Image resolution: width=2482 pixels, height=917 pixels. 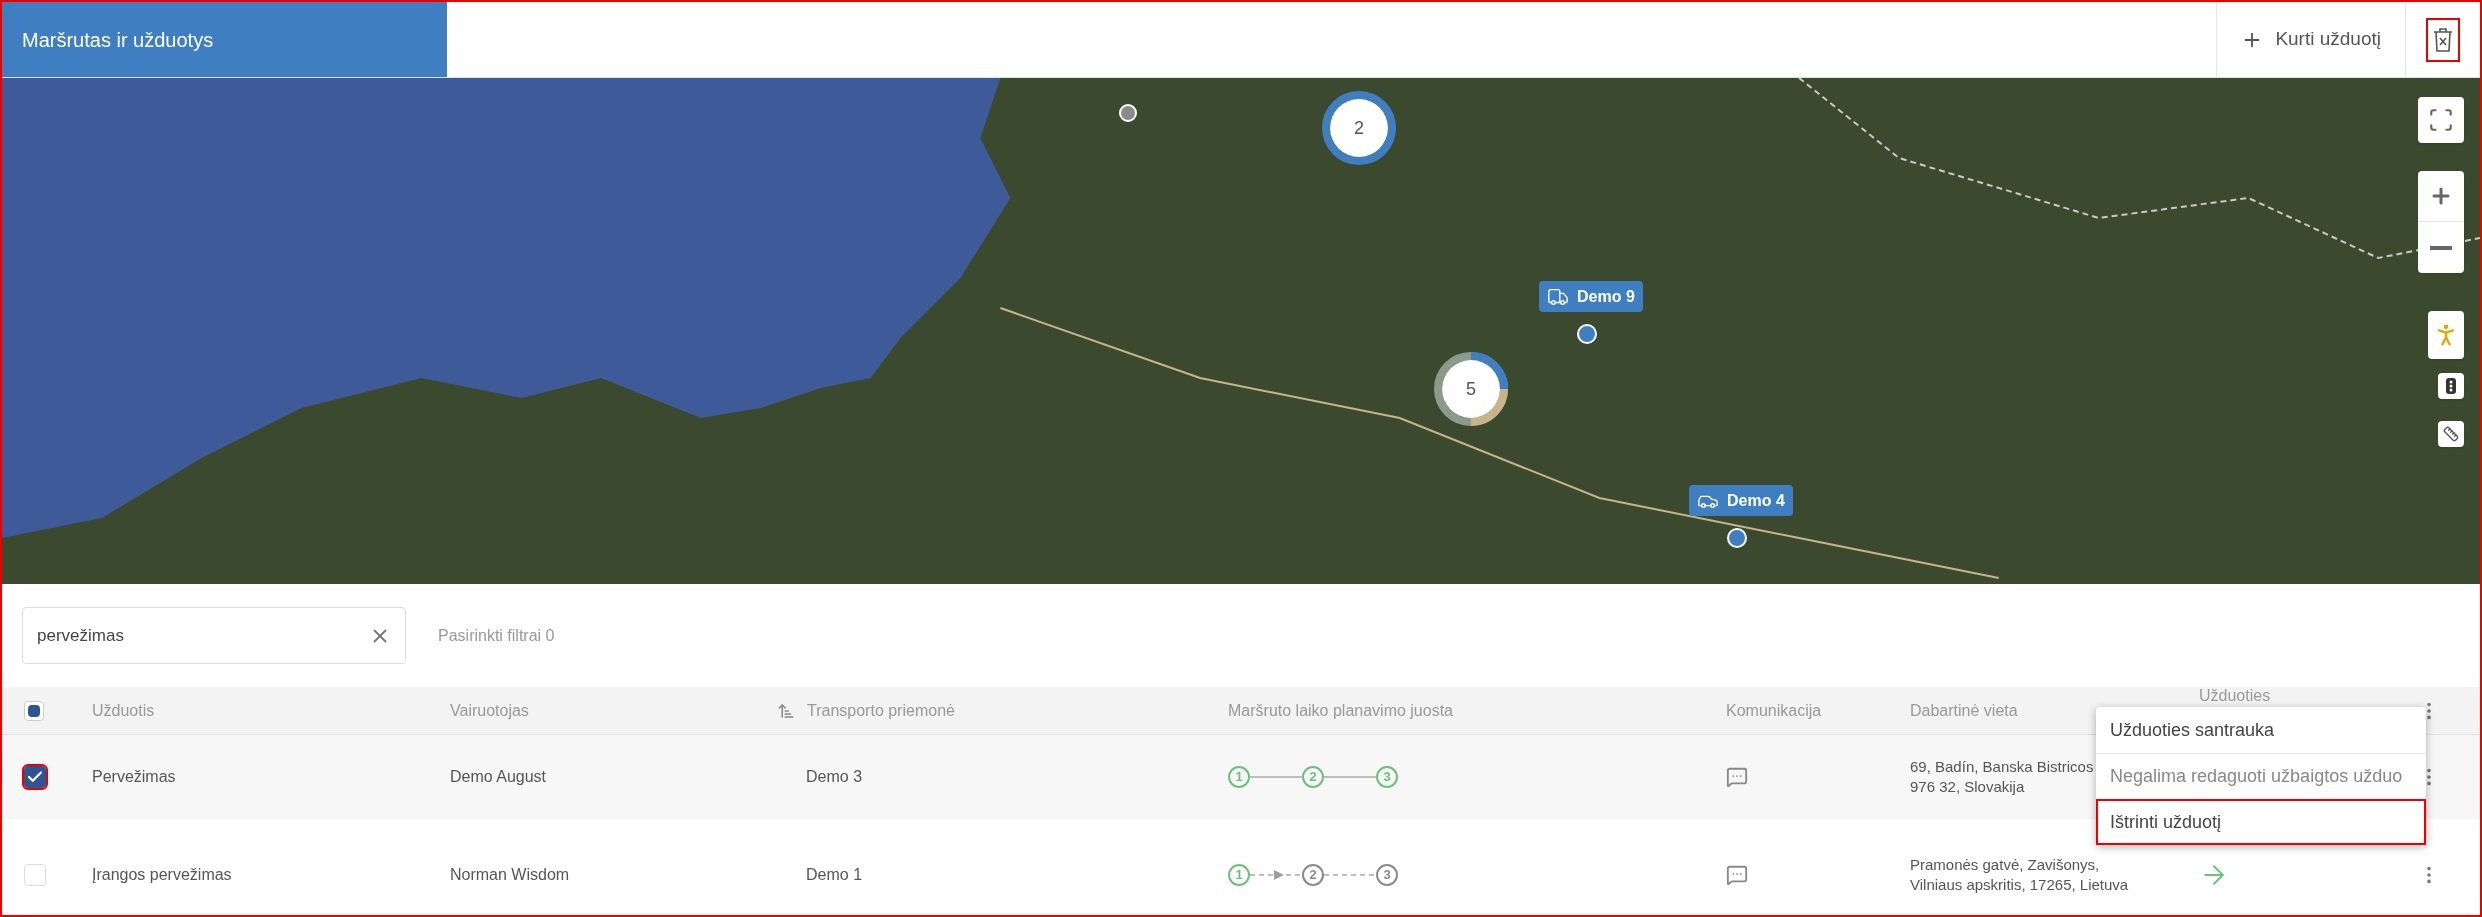 I want to click on vehicle-name: Demo 1, so click(x=834, y=875).